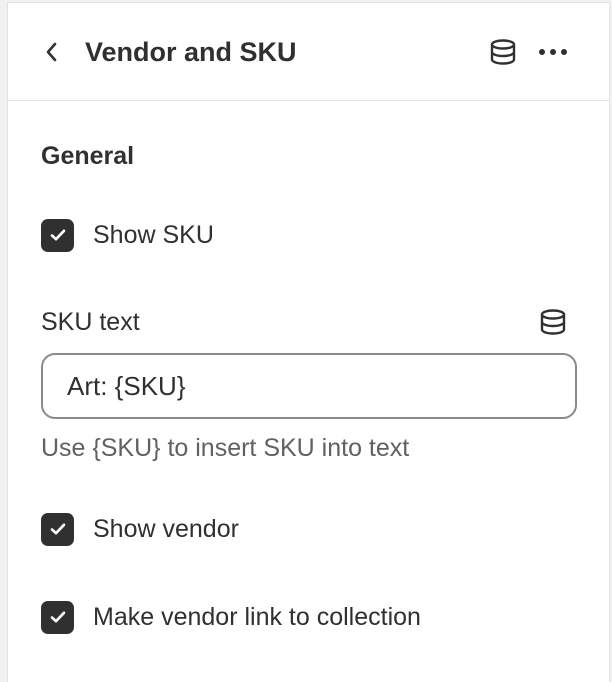  Describe the element at coordinates (153, 235) in the screenshot. I see `show-sku-label: Show SKU` at that location.